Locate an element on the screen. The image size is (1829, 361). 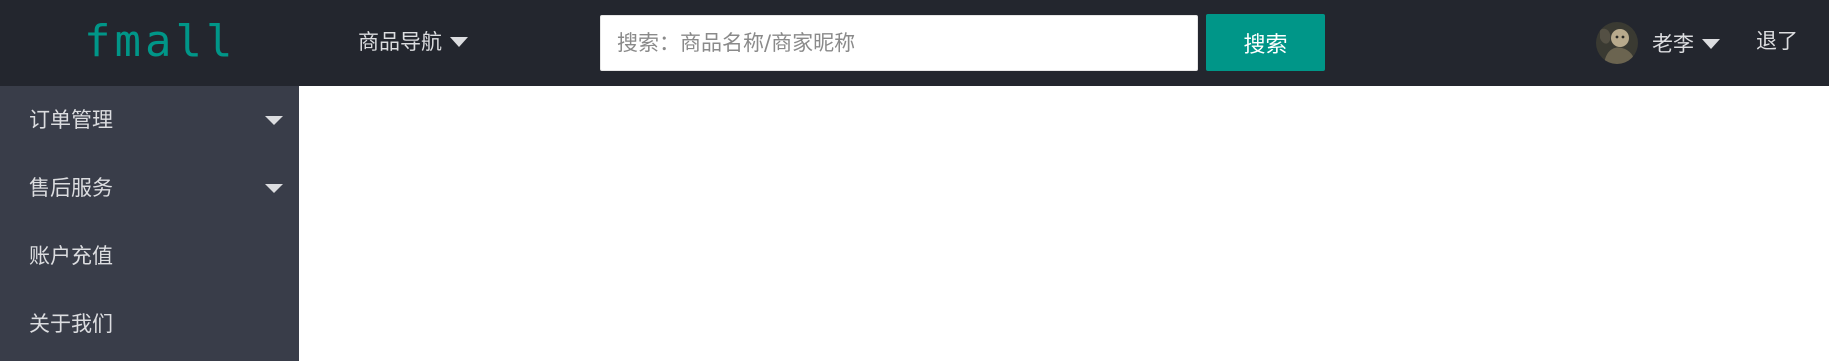
user-name: 老李 is located at coordinates (1673, 44).